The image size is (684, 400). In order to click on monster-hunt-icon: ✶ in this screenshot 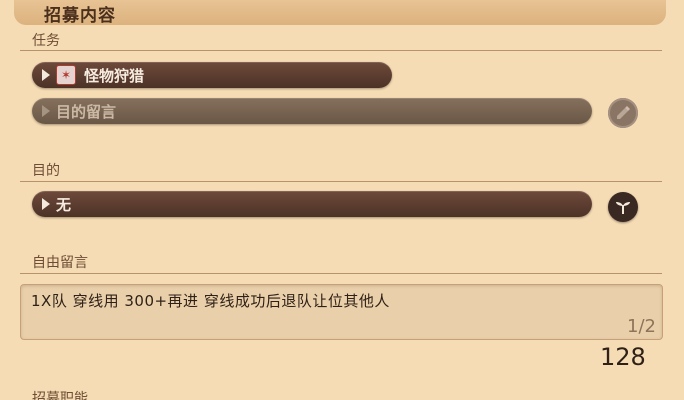, I will do `click(66, 75)`.